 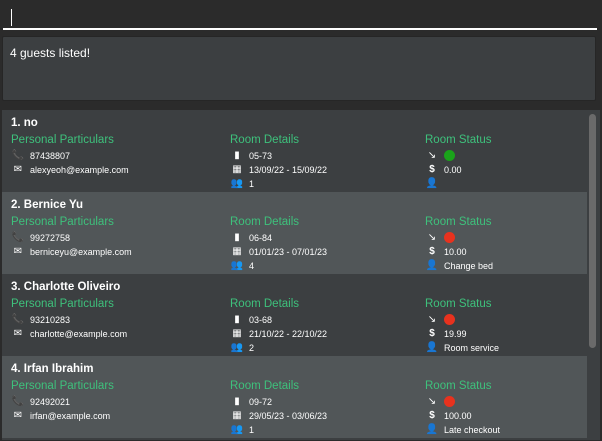 I want to click on stay-dates: 01/01/23 - 07/01/23, so click(x=288, y=251).